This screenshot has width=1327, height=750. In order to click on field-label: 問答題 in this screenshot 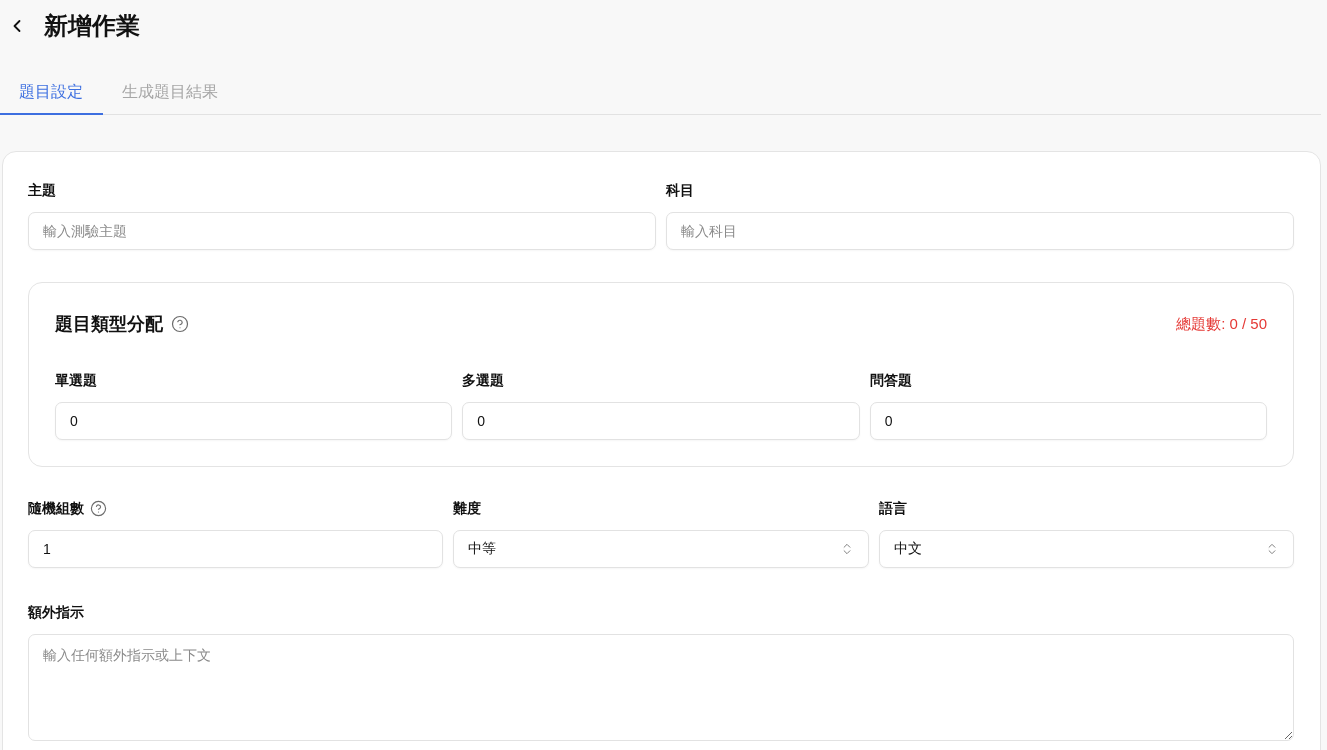, I will do `click(890, 380)`.